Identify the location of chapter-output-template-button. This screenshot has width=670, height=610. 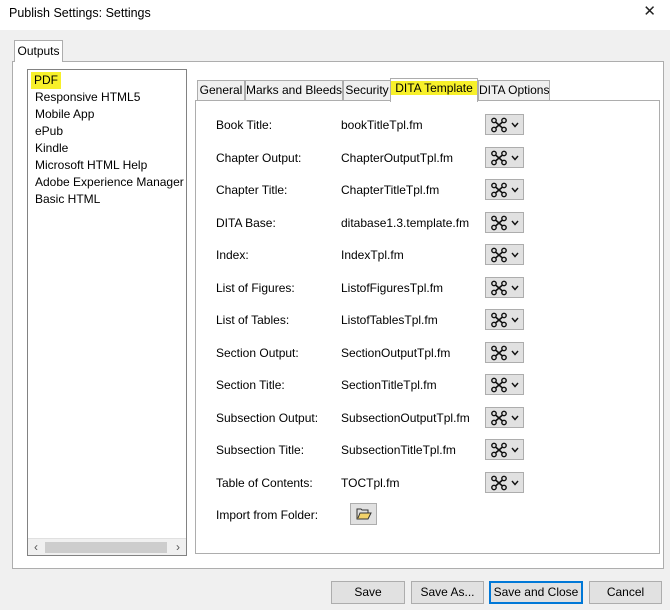
(504, 157).